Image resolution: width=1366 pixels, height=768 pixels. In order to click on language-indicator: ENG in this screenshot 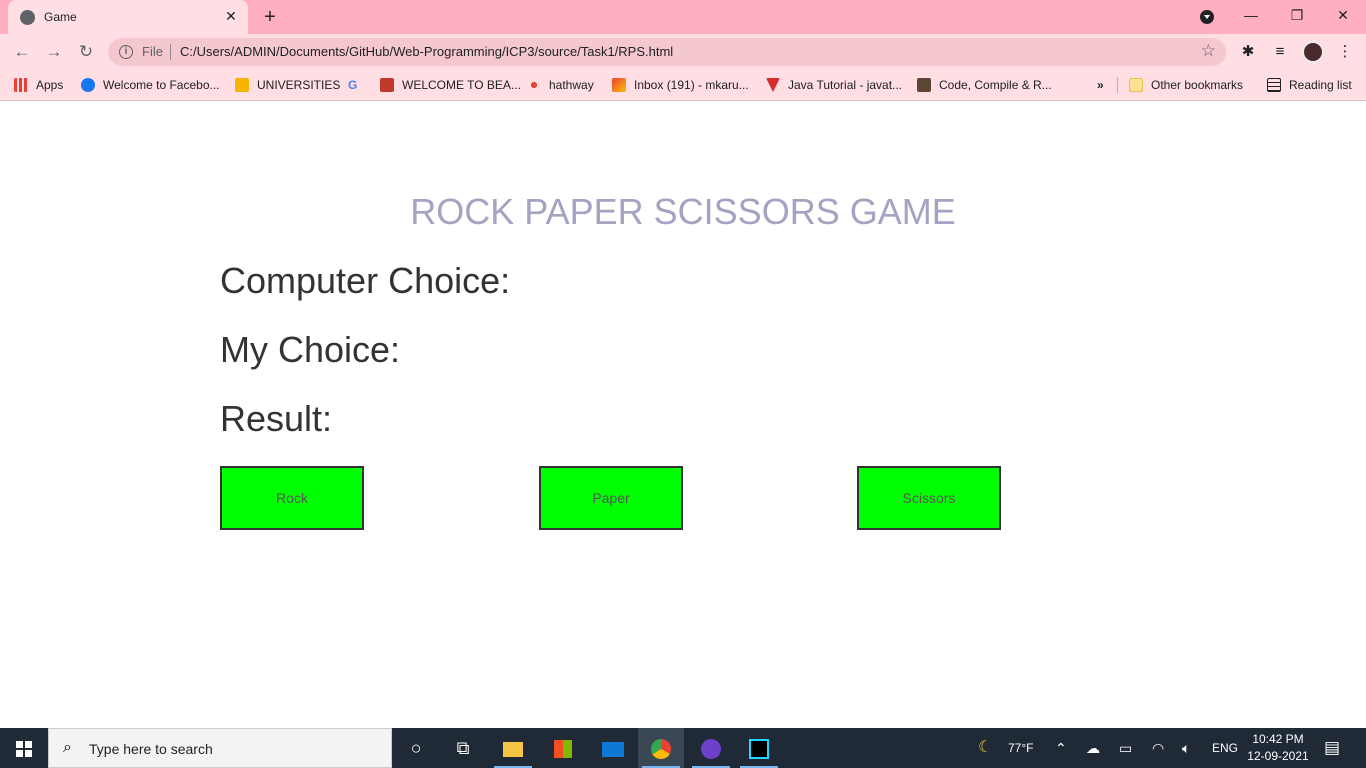, I will do `click(1225, 748)`.